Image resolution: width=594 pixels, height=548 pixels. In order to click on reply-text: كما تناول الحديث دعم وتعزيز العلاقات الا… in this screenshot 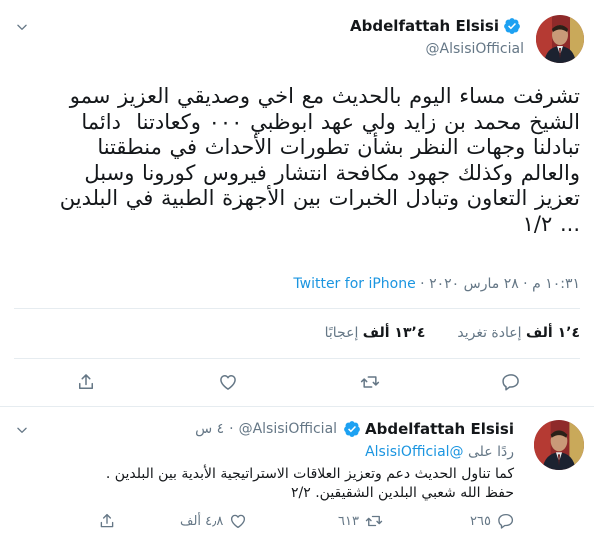, I will do `click(294, 484)`.